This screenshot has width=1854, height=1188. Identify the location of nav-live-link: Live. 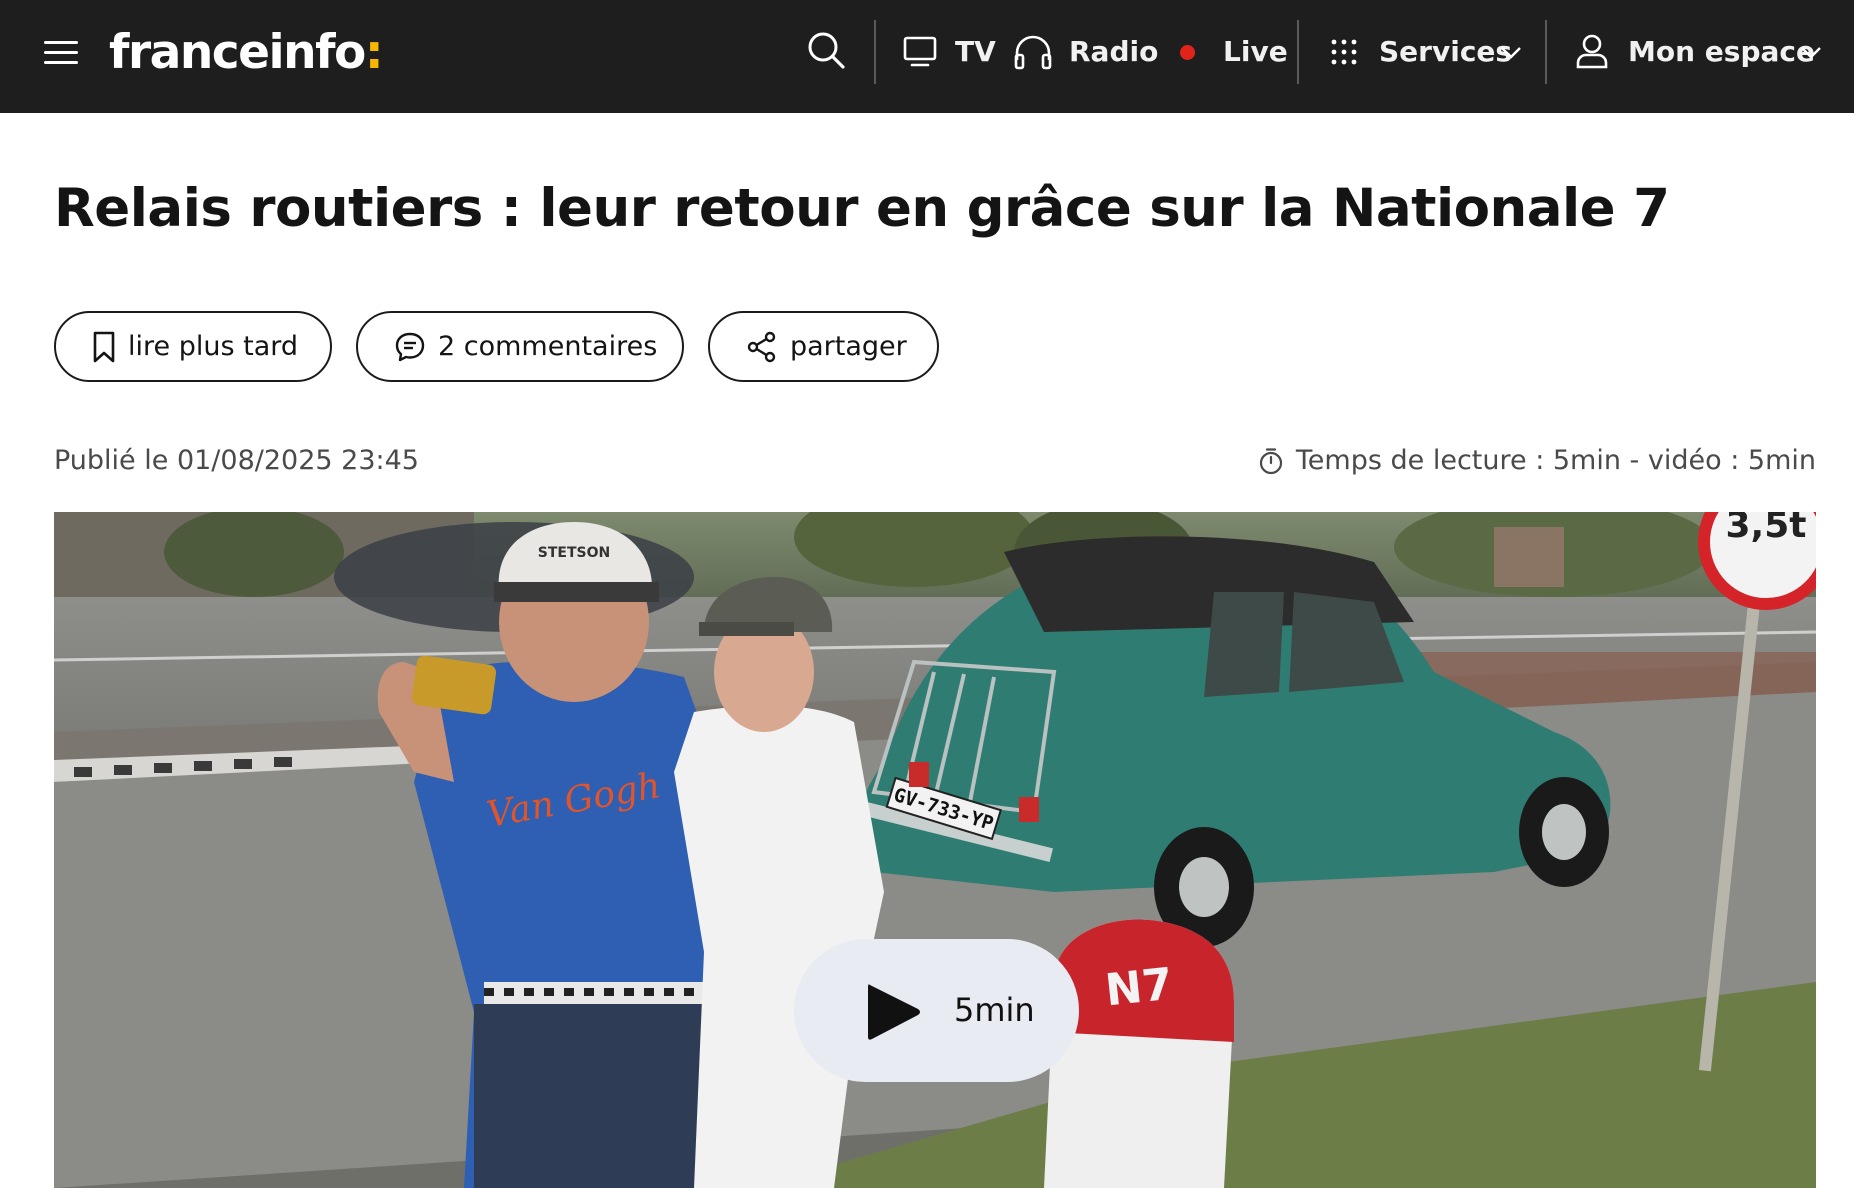
(1255, 52).